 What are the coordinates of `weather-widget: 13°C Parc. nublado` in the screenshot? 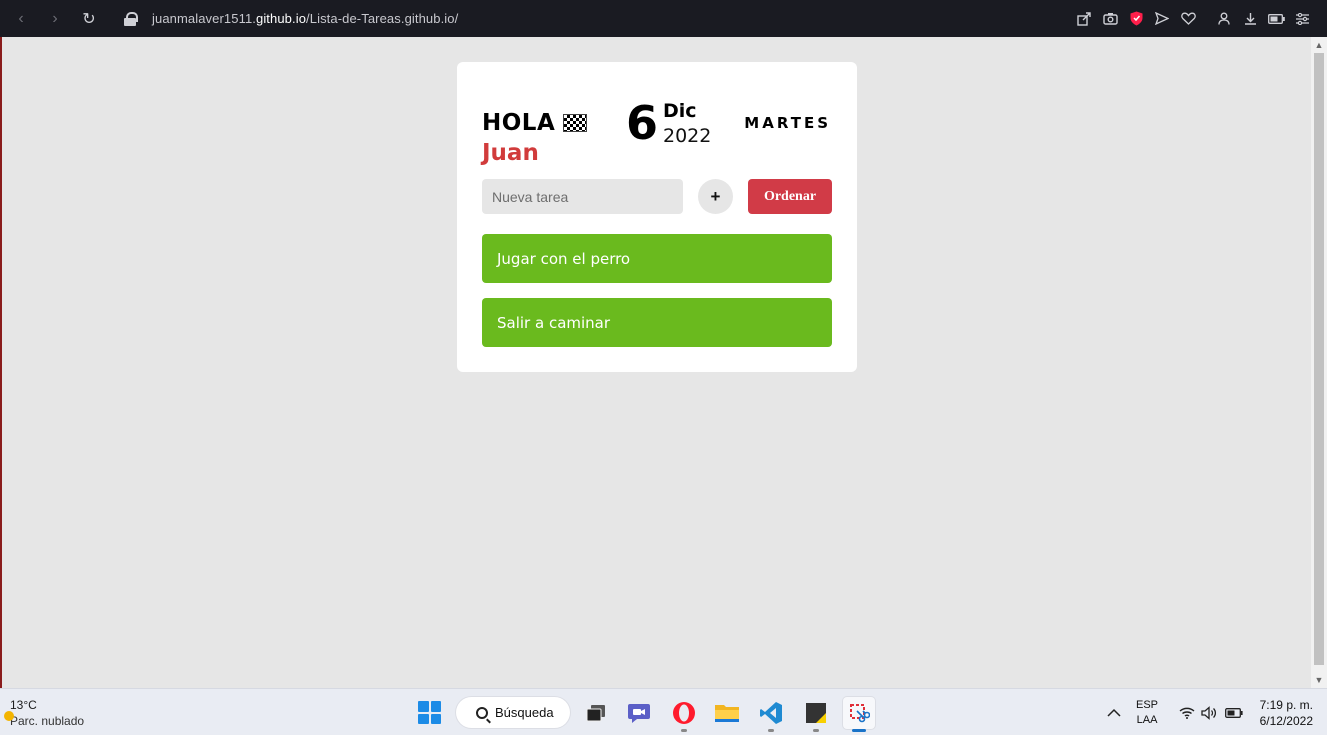 It's located at (44, 713).